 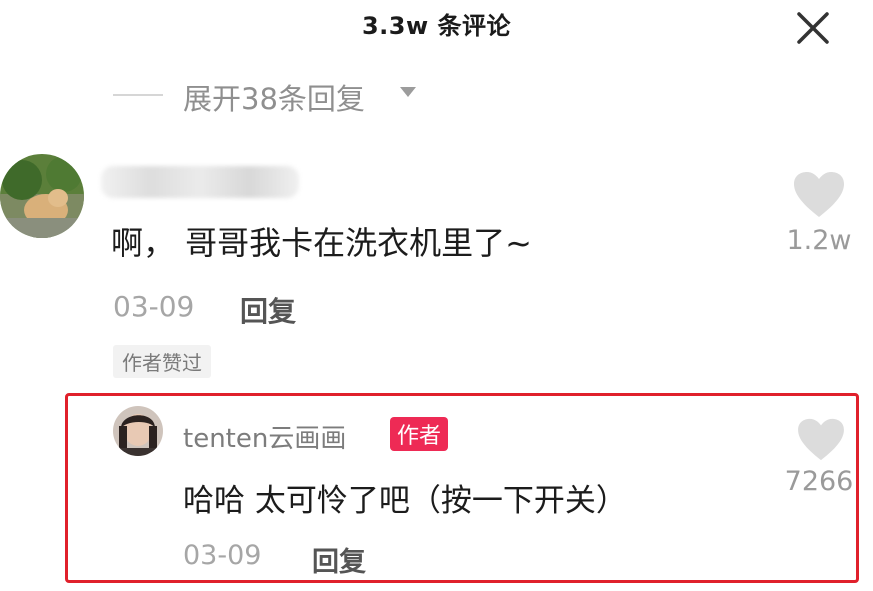 What do you see at coordinates (268, 310) in the screenshot?
I see `reply-button: 回复` at bounding box center [268, 310].